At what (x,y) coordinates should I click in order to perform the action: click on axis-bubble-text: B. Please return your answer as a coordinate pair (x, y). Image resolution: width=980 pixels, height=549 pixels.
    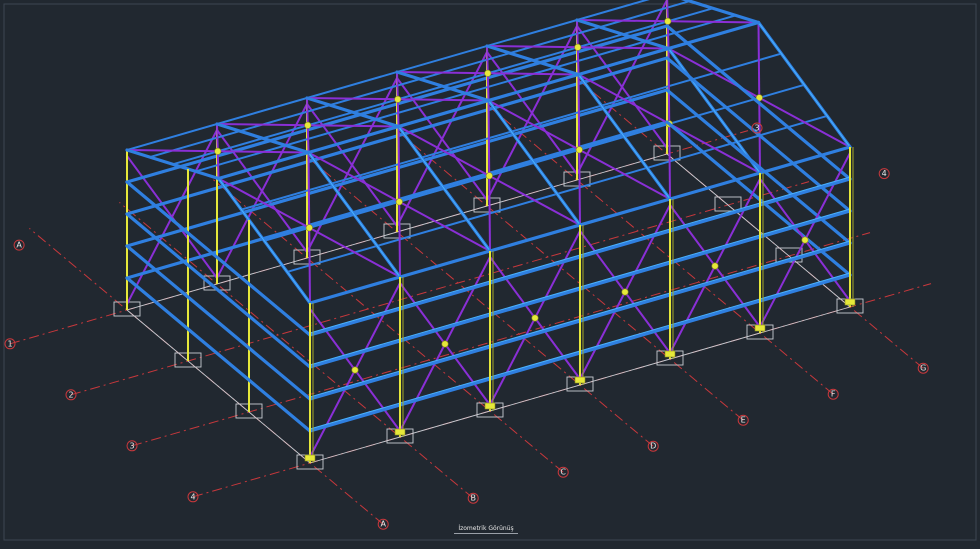
    Looking at the image, I should click on (473, 498).